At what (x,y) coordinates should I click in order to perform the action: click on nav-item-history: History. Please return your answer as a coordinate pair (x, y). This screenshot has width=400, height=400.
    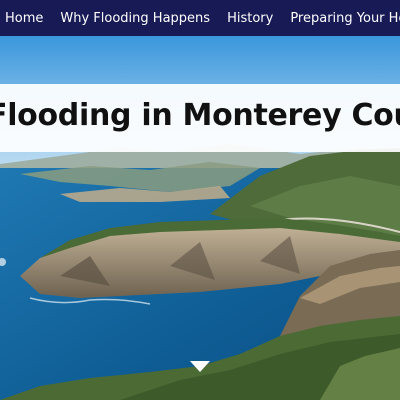
    Looking at the image, I should click on (250, 18).